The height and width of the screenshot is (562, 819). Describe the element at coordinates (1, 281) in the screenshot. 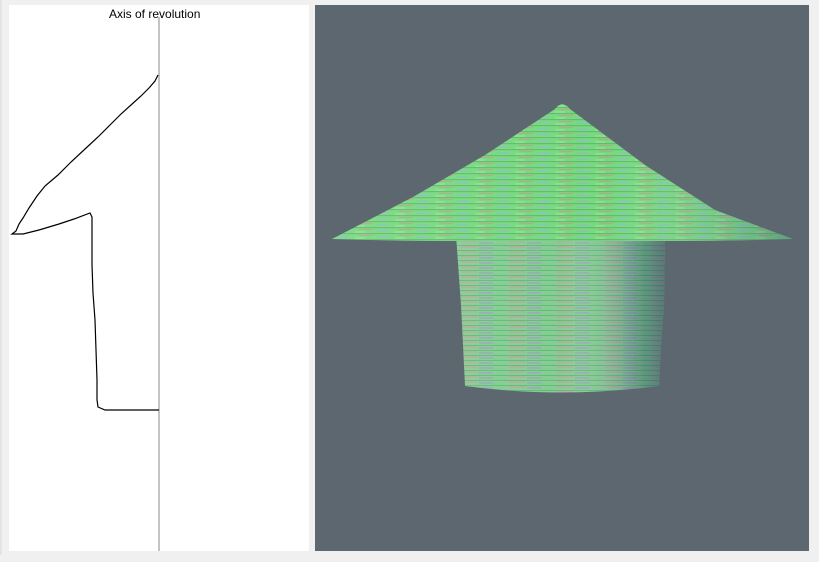

I see `window-edge` at that location.